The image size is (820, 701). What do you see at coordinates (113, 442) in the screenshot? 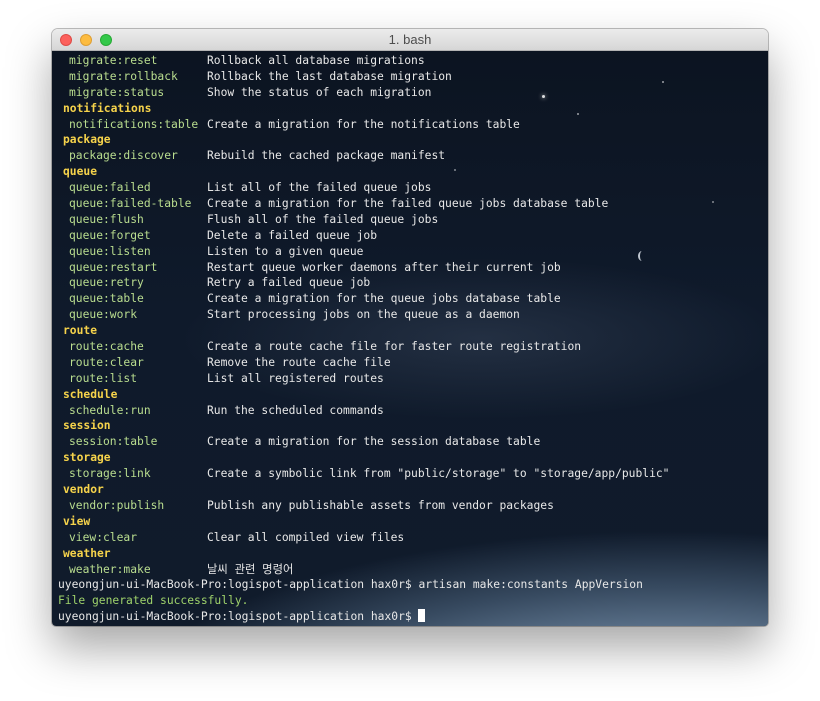
I see `command-name: session:table` at bounding box center [113, 442].